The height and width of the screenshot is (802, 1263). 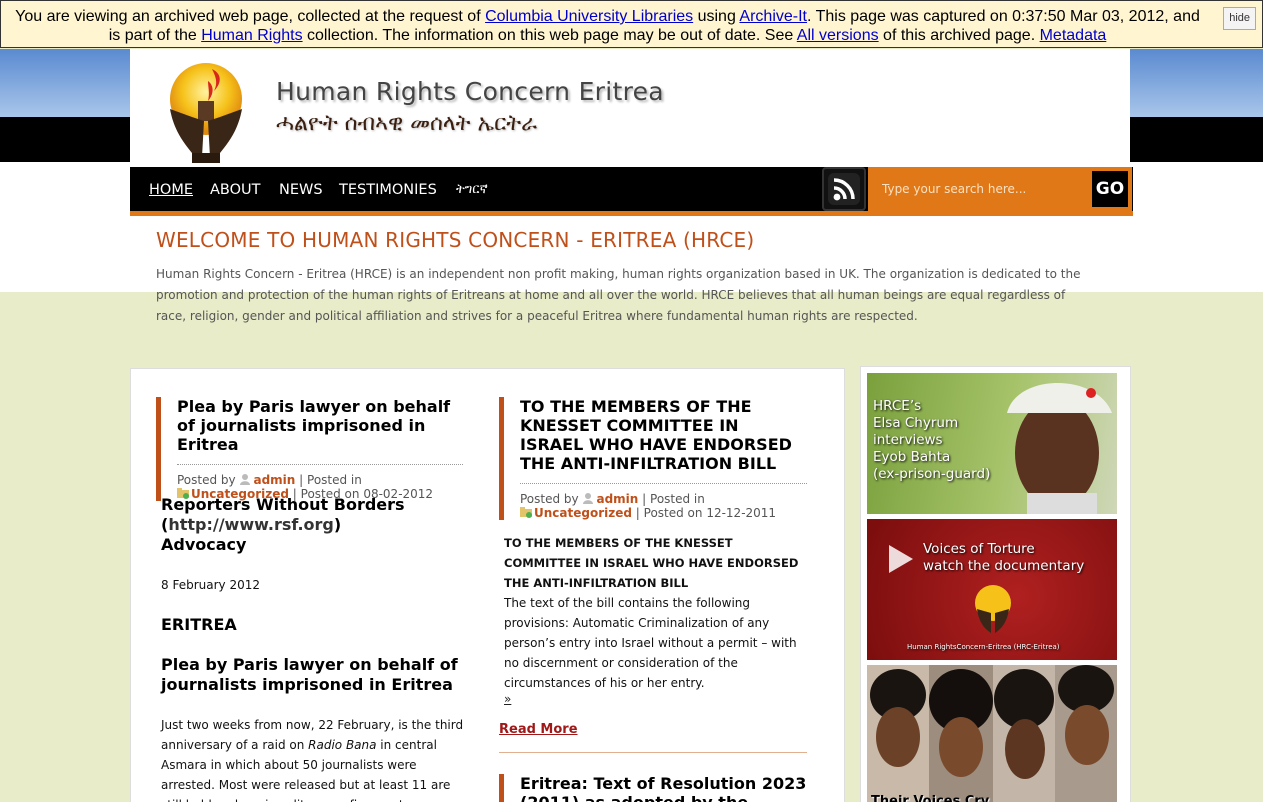 I want to click on nav-item-testimonies: TESTIMONIES, so click(x=388, y=190).